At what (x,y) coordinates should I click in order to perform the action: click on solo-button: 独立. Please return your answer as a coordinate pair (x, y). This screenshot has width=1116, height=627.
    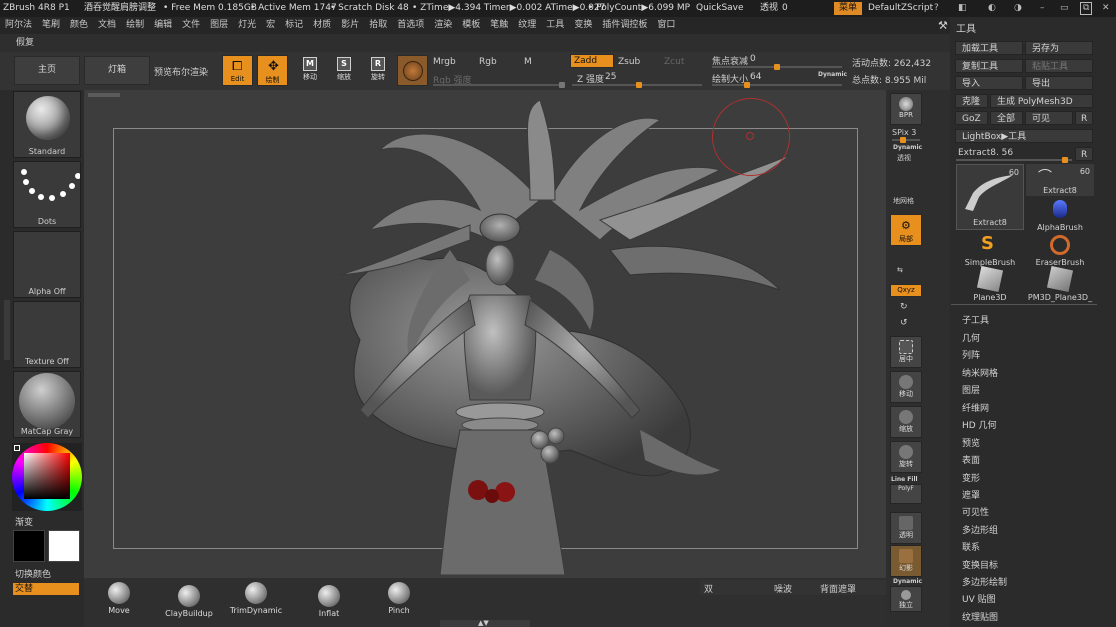
    Looking at the image, I should click on (906, 599).